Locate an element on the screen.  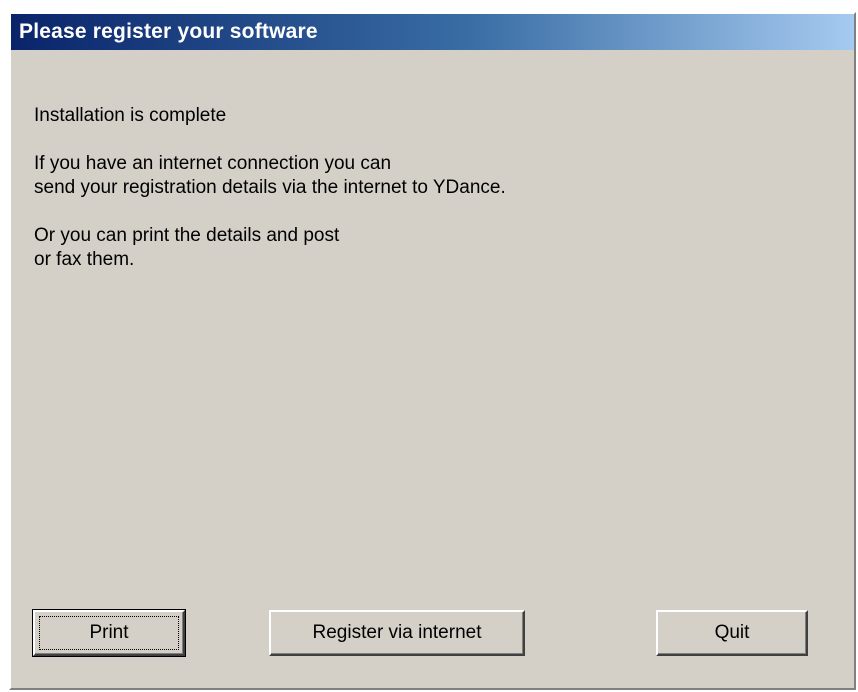
title-bar: Please register your software is located at coordinates (432, 32).